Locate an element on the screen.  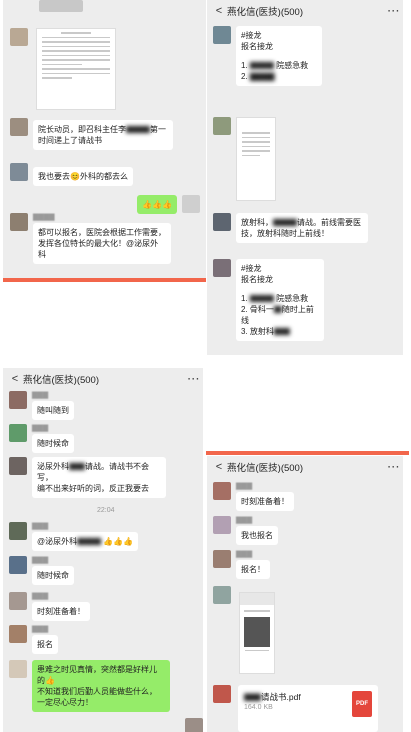
file-size: 164.0 KB is located at coordinates (258, 707).